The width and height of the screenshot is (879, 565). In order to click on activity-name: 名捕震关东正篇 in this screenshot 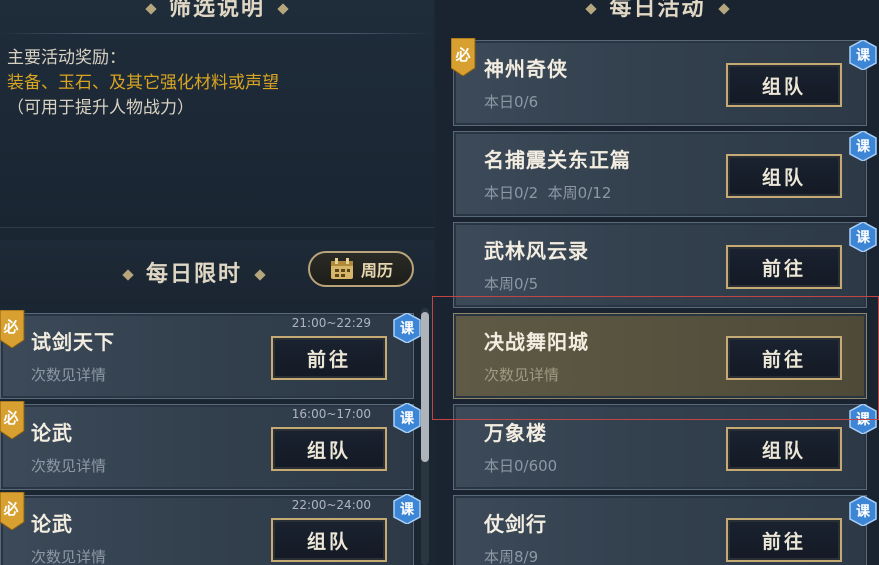, I will do `click(557, 160)`.